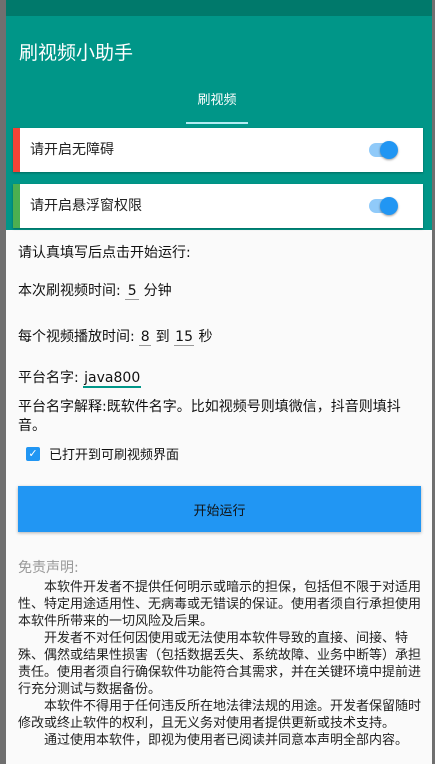 The image size is (435, 764). I want to click on duration-row: 本次刷视频时间: 5 分钟, so click(219, 290).